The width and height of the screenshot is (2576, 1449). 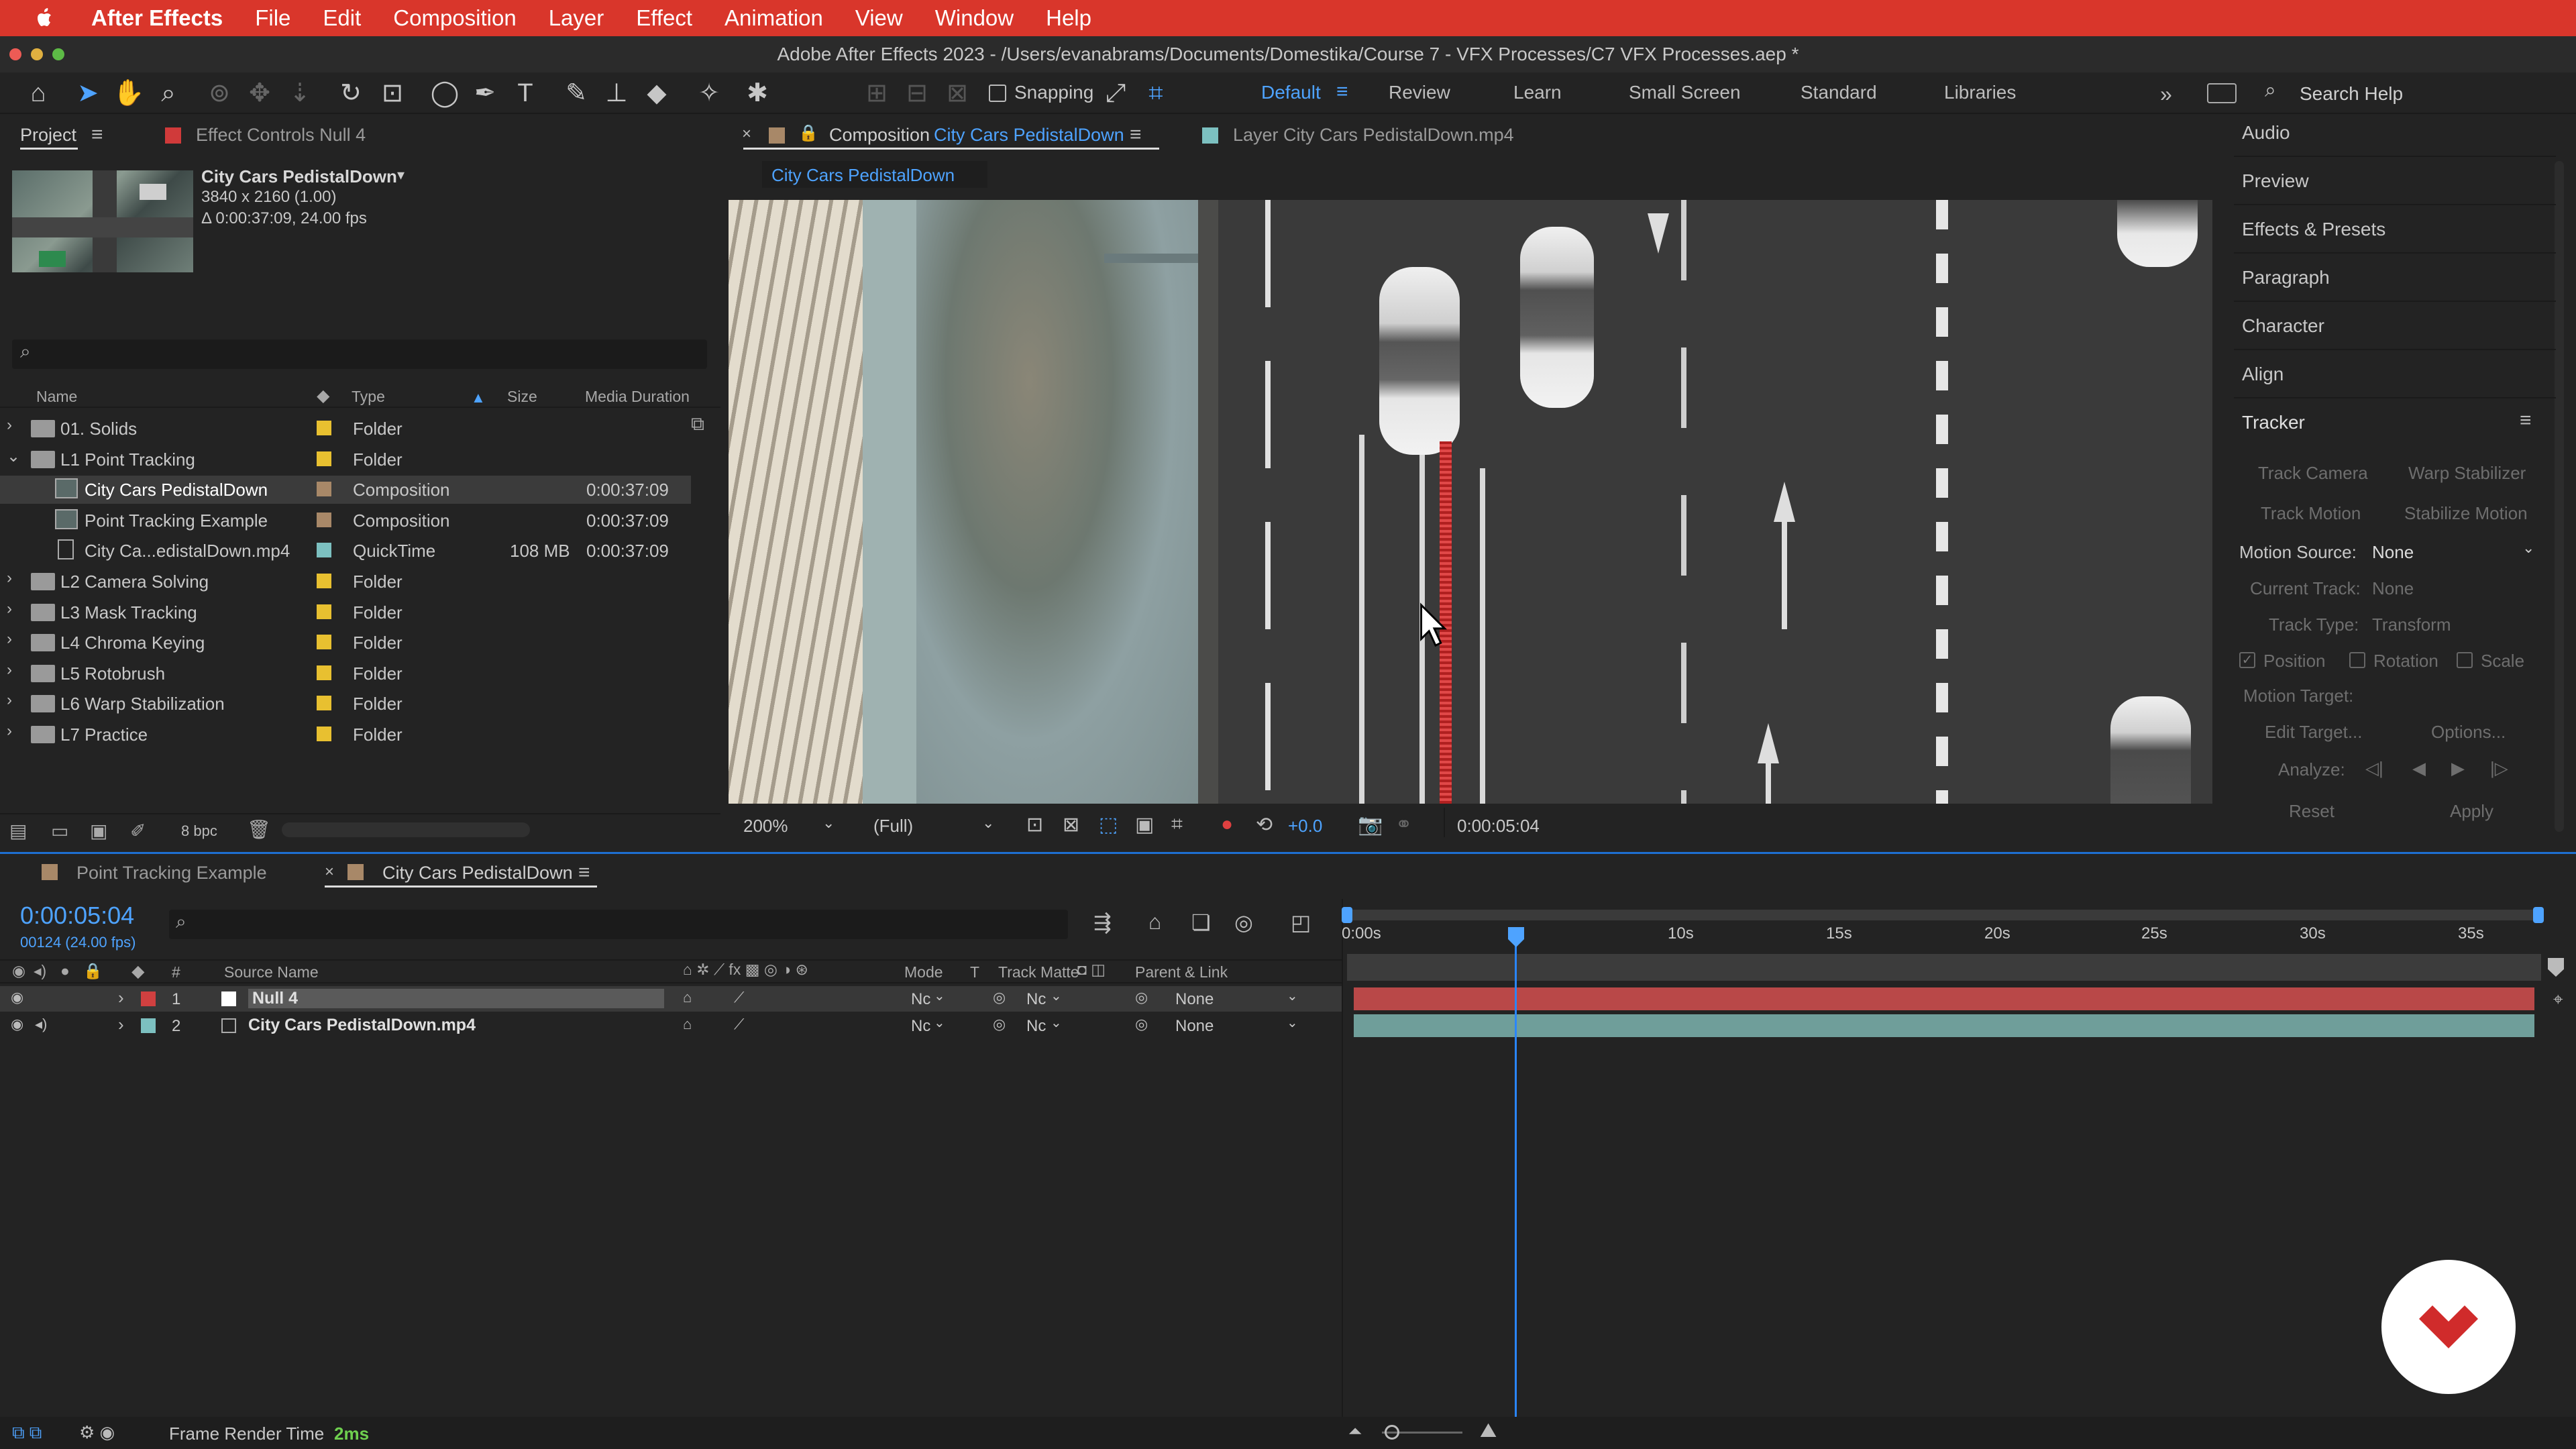 I want to click on menu-help: Help, so click(x=1068, y=18).